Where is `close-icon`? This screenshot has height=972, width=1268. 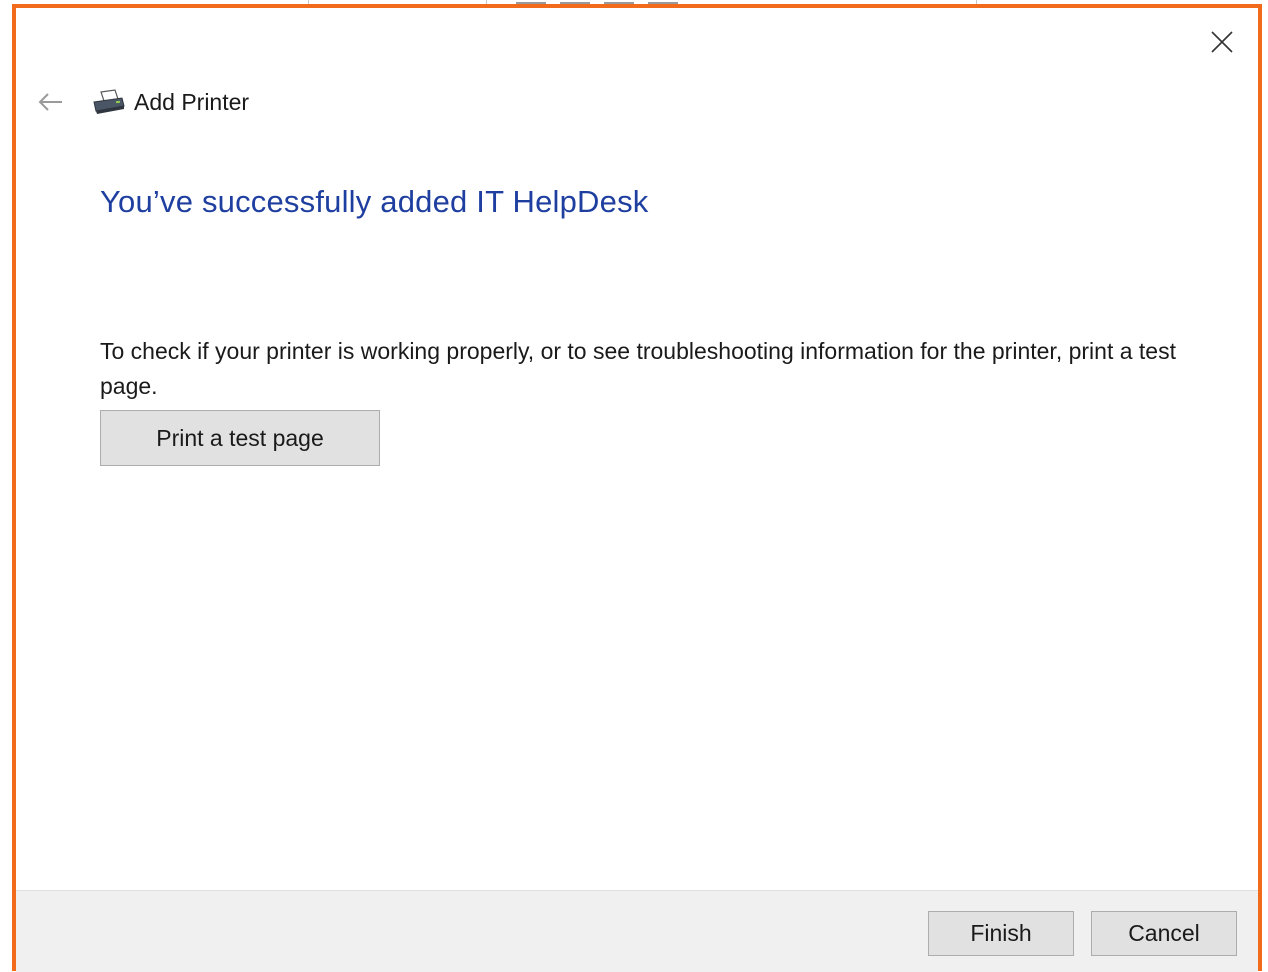 close-icon is located at coordinates (1222, 42).